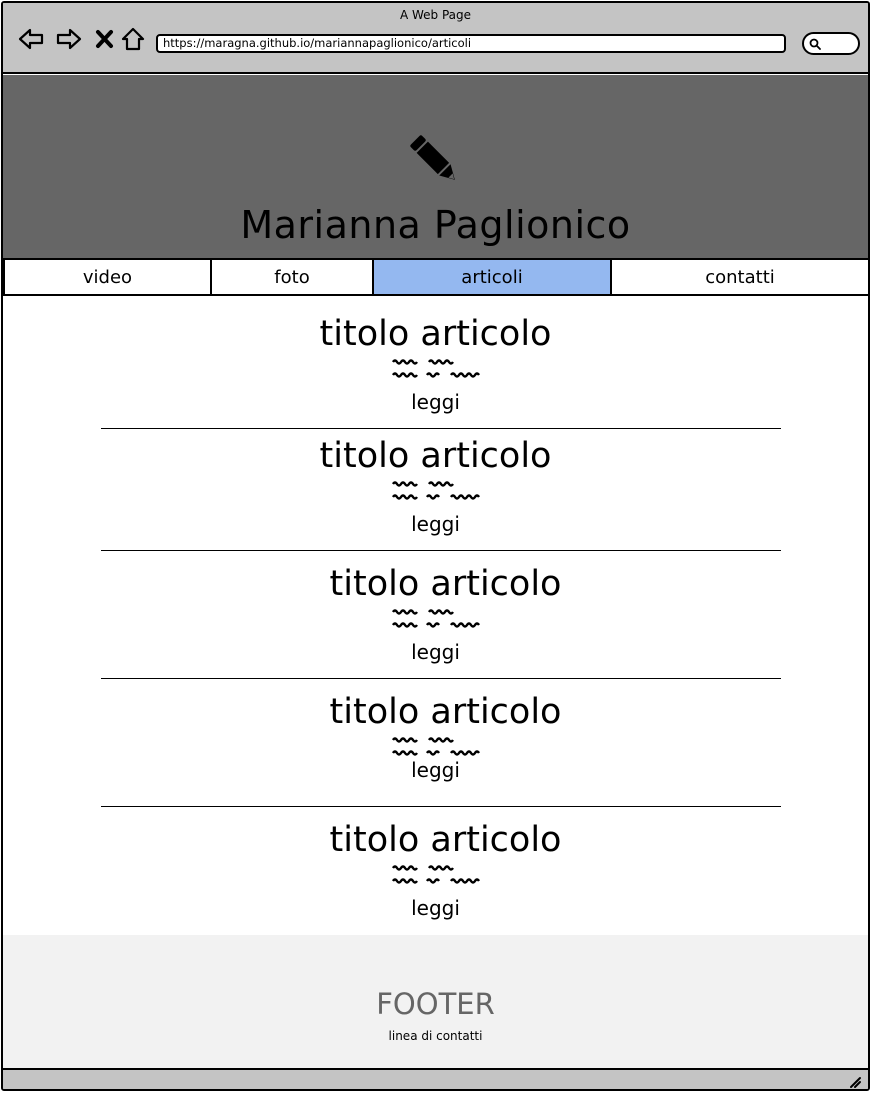  What do you see at coordinates (740, 277) in the screenshot?
I see `nav-item-contatti: contatti` at bounding box center [740, 277].